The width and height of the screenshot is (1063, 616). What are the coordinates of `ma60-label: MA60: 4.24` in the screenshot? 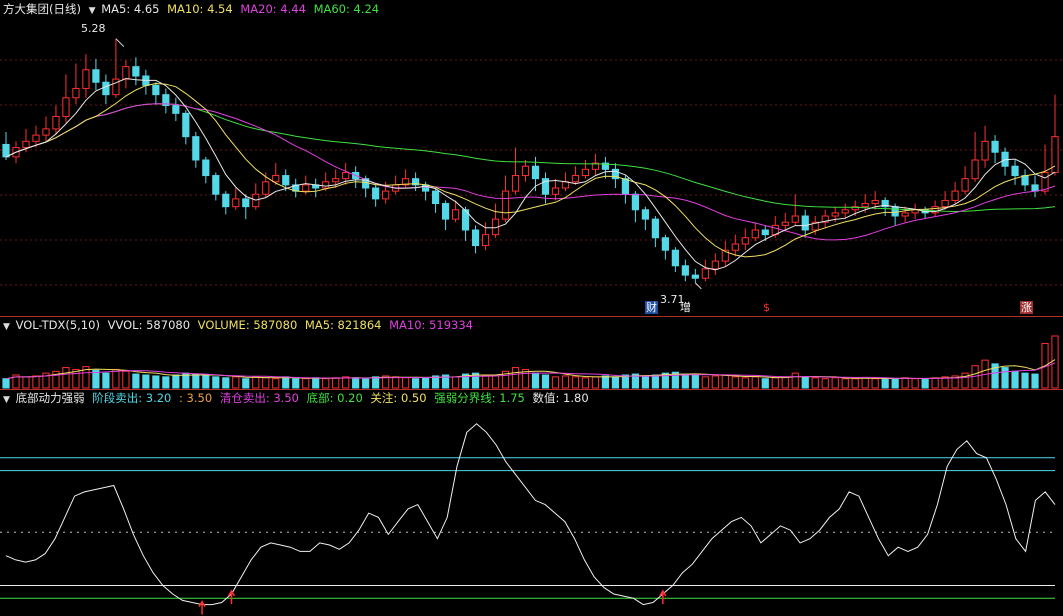 It's located at (346, 9).